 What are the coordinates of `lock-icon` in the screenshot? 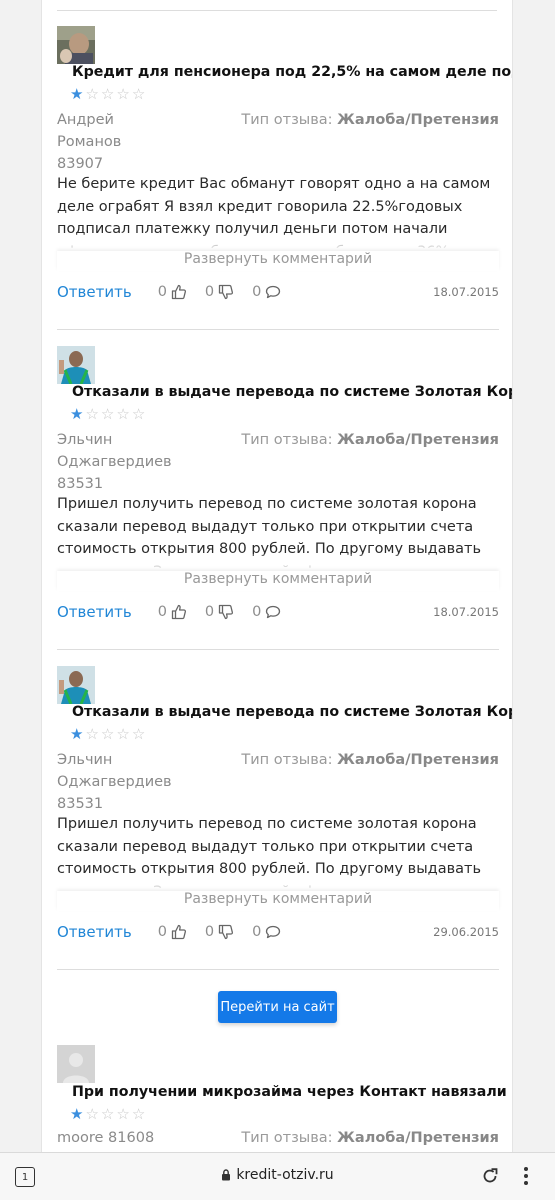 It's located at (226, 1175).